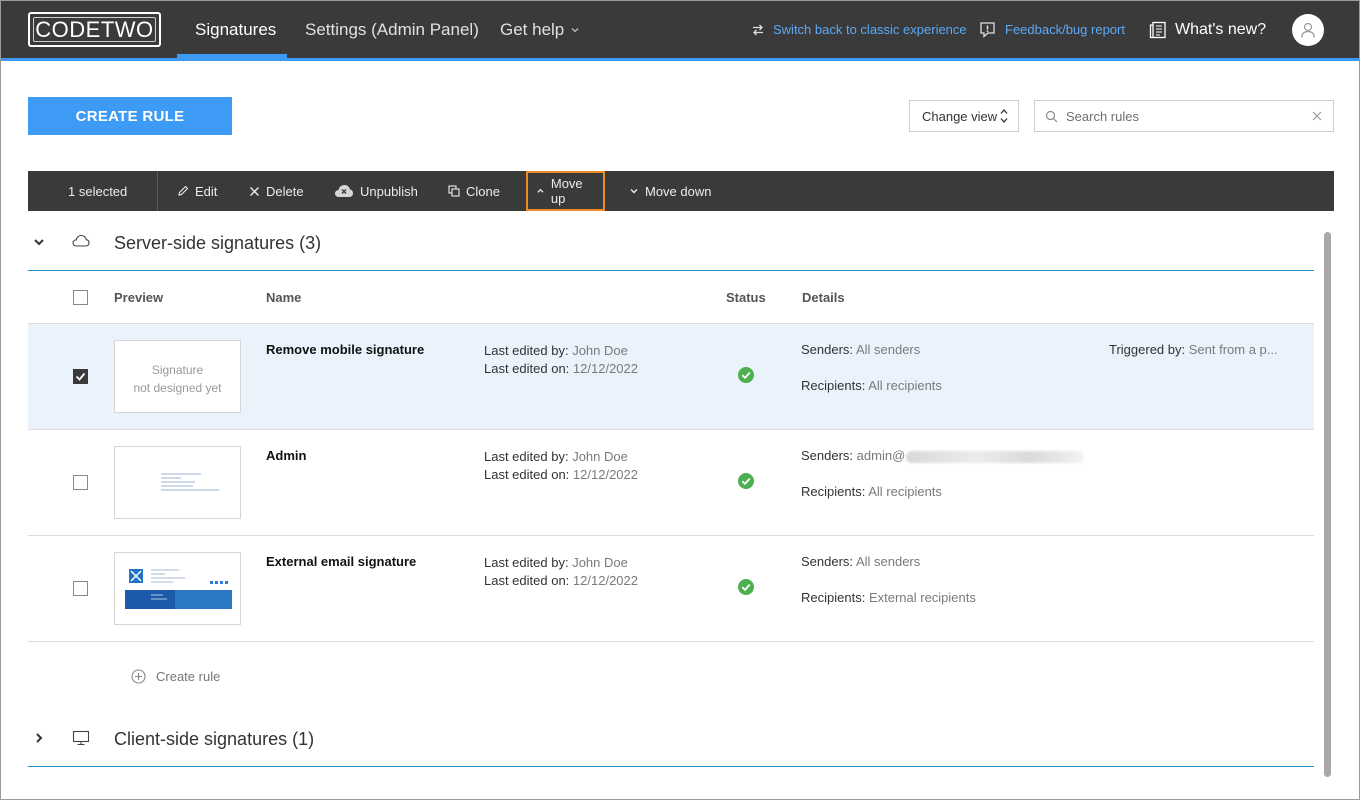  What do you see at coordinates (81, 738) in the screenshot?
I see `desktop-icon` at bounding box center [81, 738].